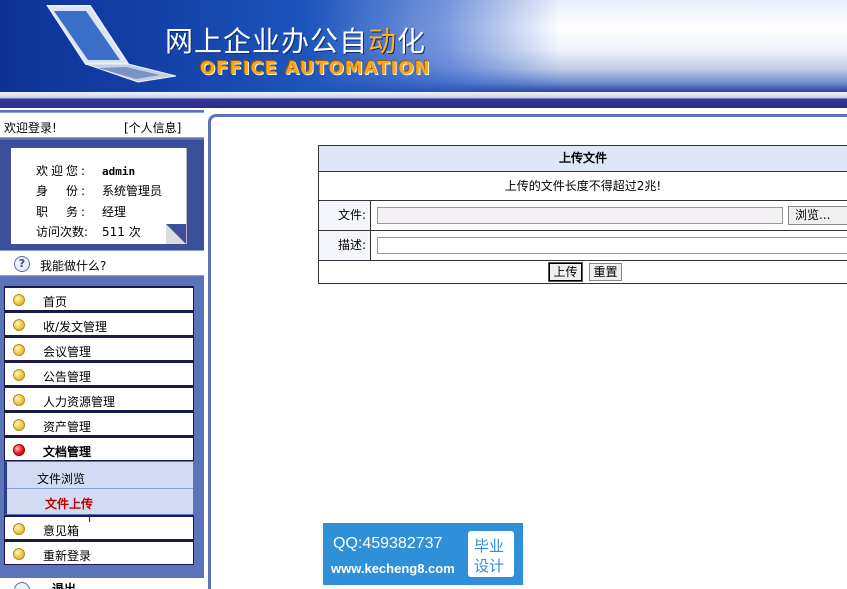 This screenshot has height=589, width=847. I want to click on help-bar: ? 我能做什么?, so click(102, 263).